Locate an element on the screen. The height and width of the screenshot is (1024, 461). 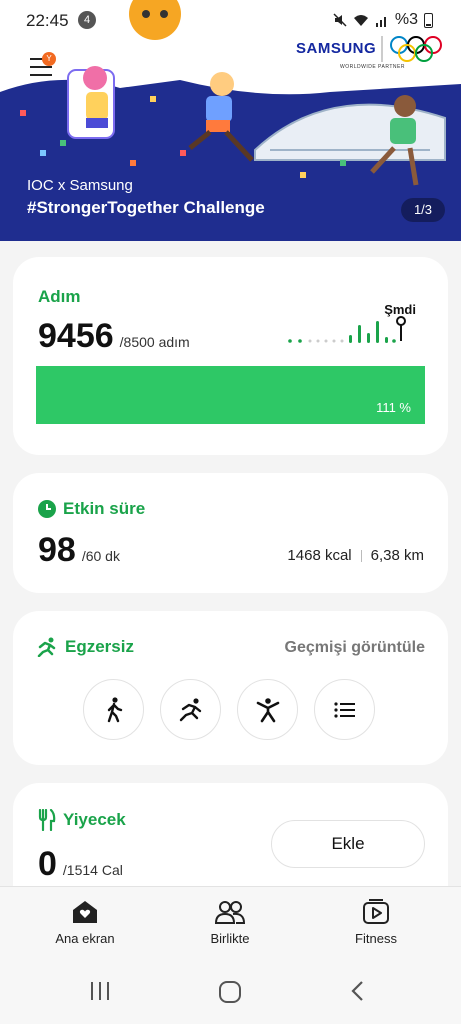
partner-text: WORLDWIDE PARTNER is located at coordinates (372, 67).